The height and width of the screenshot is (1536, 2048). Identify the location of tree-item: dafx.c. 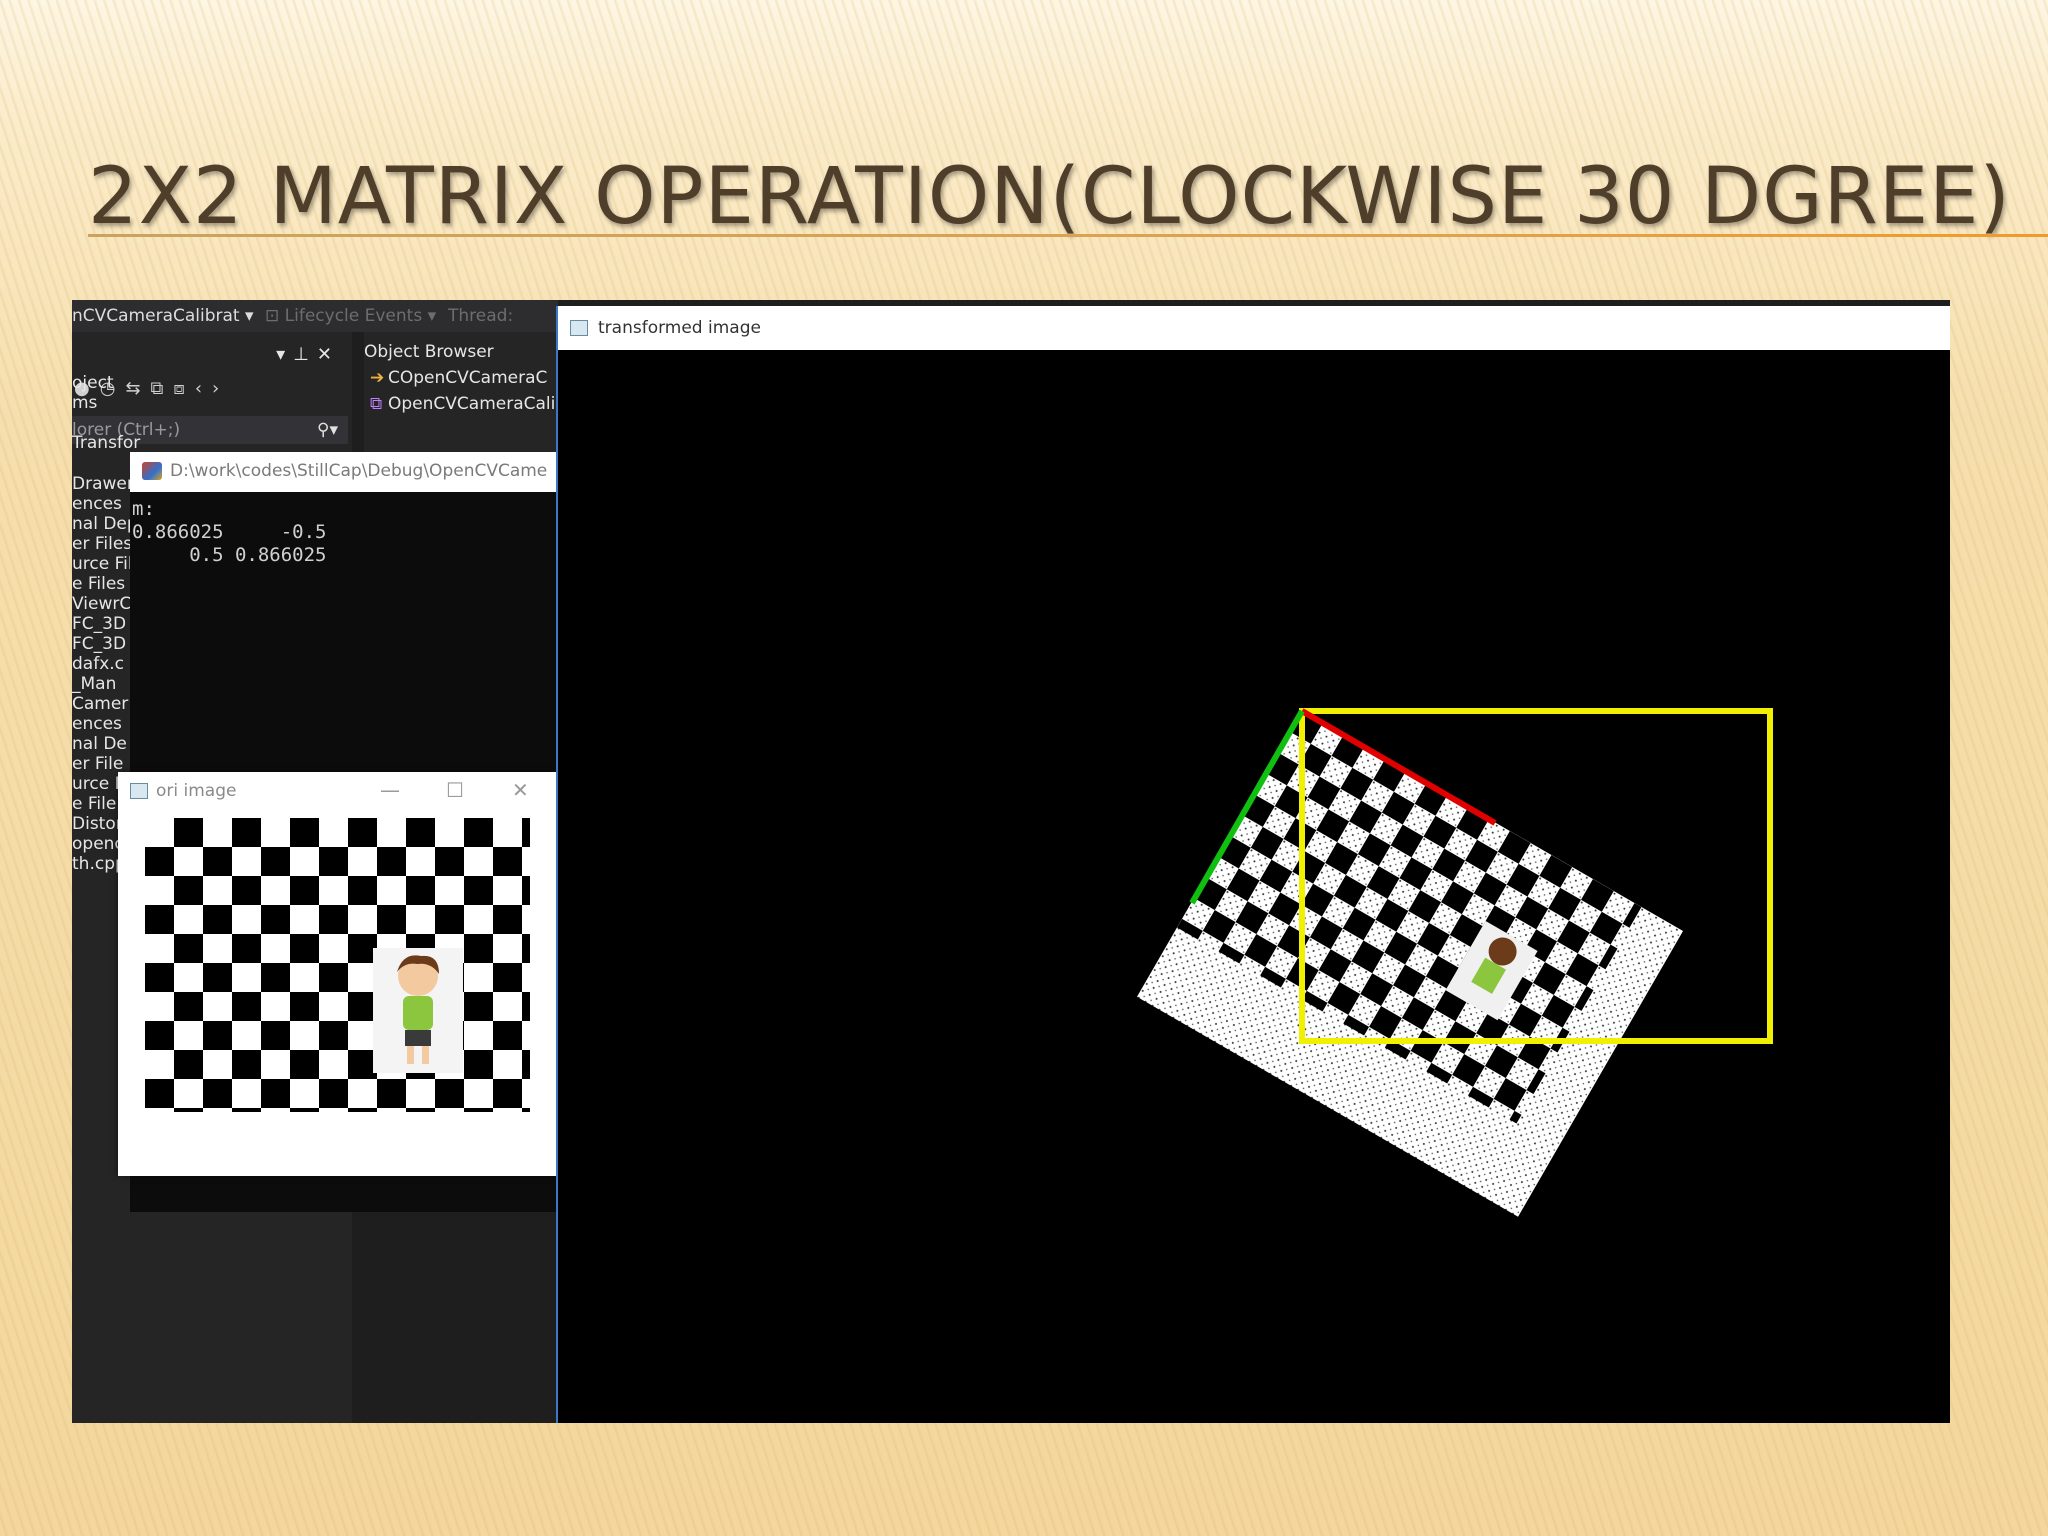
(98, 664).